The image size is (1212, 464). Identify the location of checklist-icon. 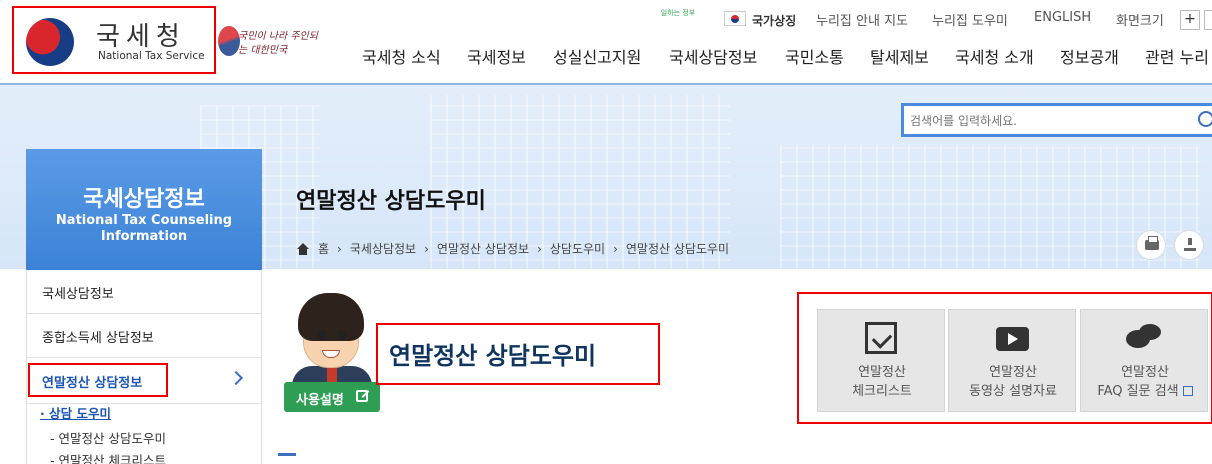
(881, 338).